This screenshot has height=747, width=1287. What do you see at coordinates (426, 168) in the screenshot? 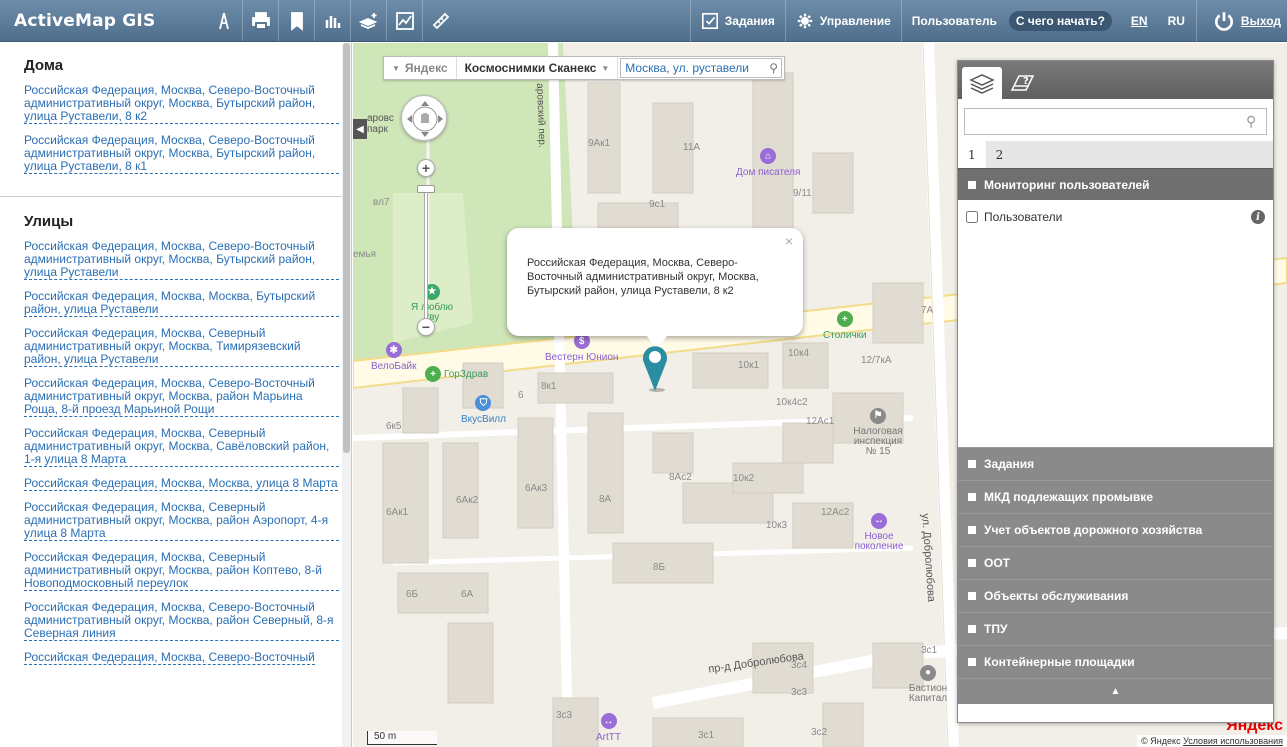
I see `zoom-in-button: +` at bounding box center [426, 168].